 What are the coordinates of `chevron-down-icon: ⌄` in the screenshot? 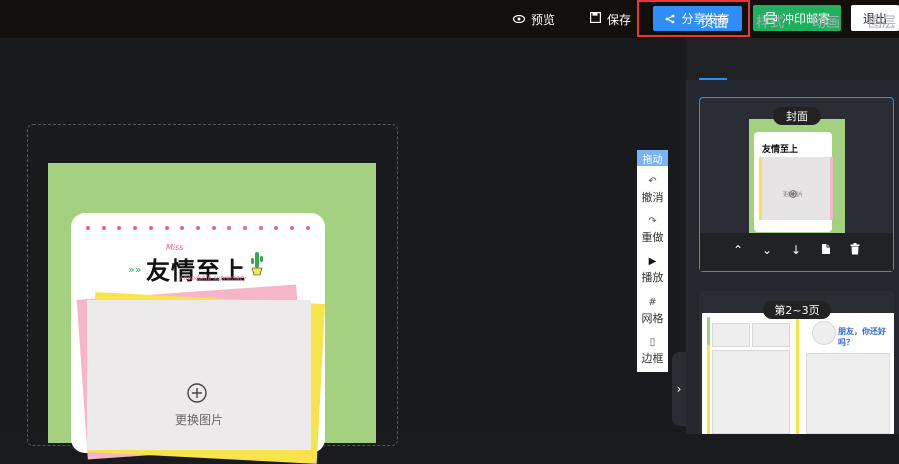 It's located at (767, 250).